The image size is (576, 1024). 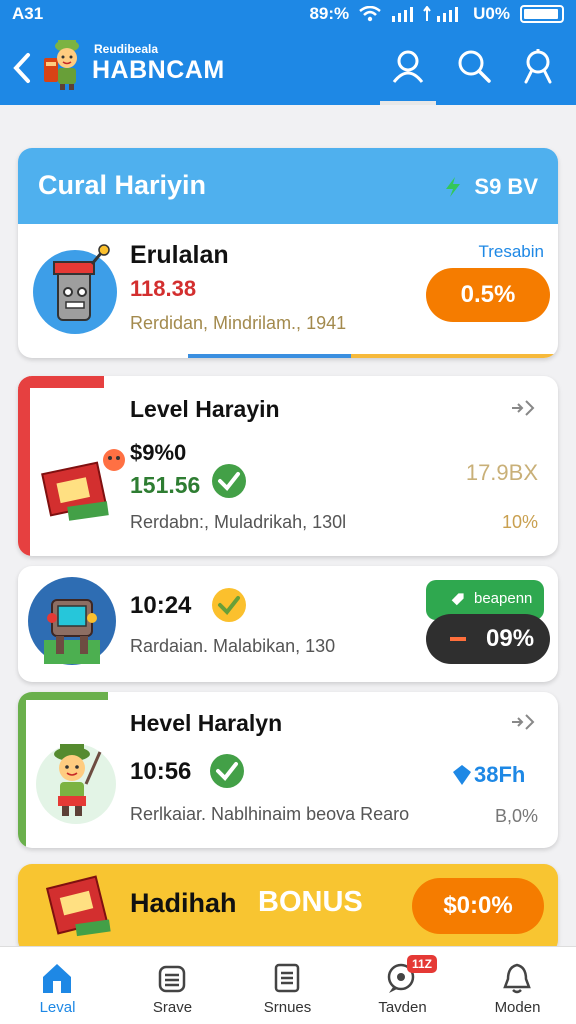 What do you see at coordinates (288, 186) in the screenshot?
I see `featured-card-header: Cural Hariyin S9 BV` at bounding box center [288, 186].